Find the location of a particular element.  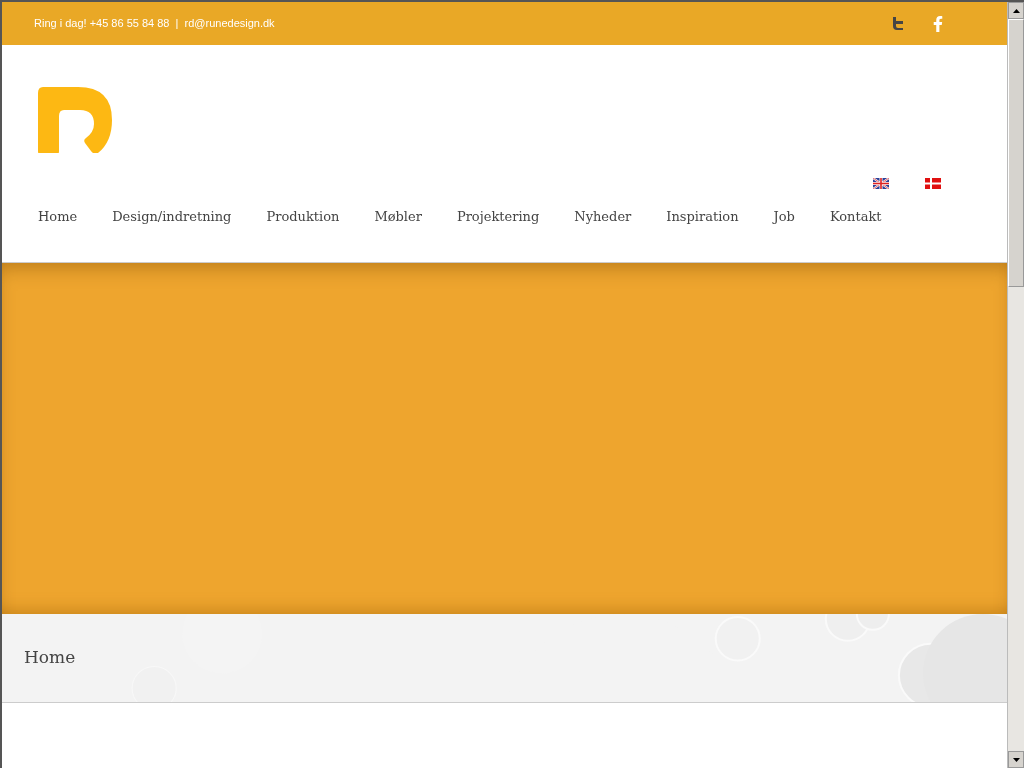

danish-flag-icon is located at coordinates (933, 183).